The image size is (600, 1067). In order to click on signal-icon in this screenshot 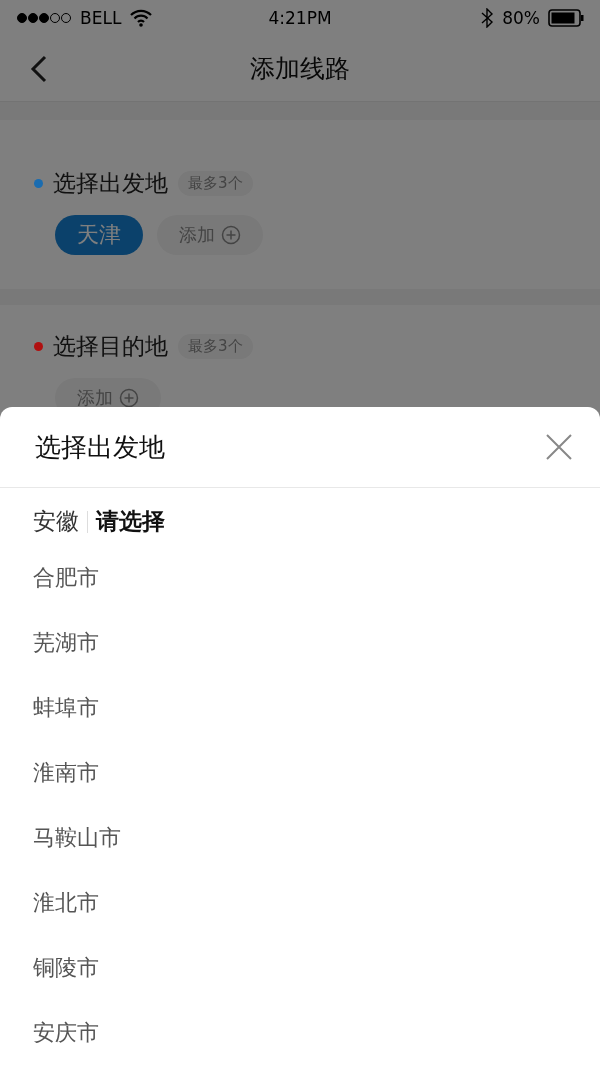, I will do `click(44, 17)`.